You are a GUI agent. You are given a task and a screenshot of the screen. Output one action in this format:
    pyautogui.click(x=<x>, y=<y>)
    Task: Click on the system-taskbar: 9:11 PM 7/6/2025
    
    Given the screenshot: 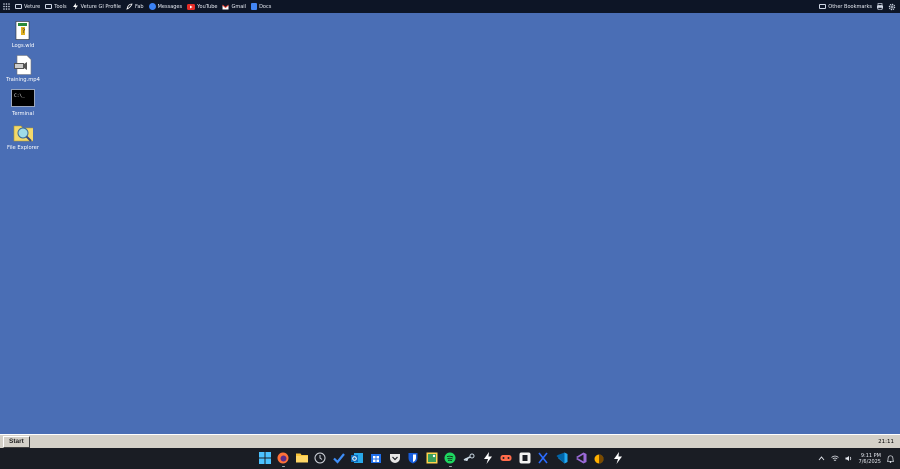 What is the action you would take?
    pyautogui.click(x=450, y=458)
    